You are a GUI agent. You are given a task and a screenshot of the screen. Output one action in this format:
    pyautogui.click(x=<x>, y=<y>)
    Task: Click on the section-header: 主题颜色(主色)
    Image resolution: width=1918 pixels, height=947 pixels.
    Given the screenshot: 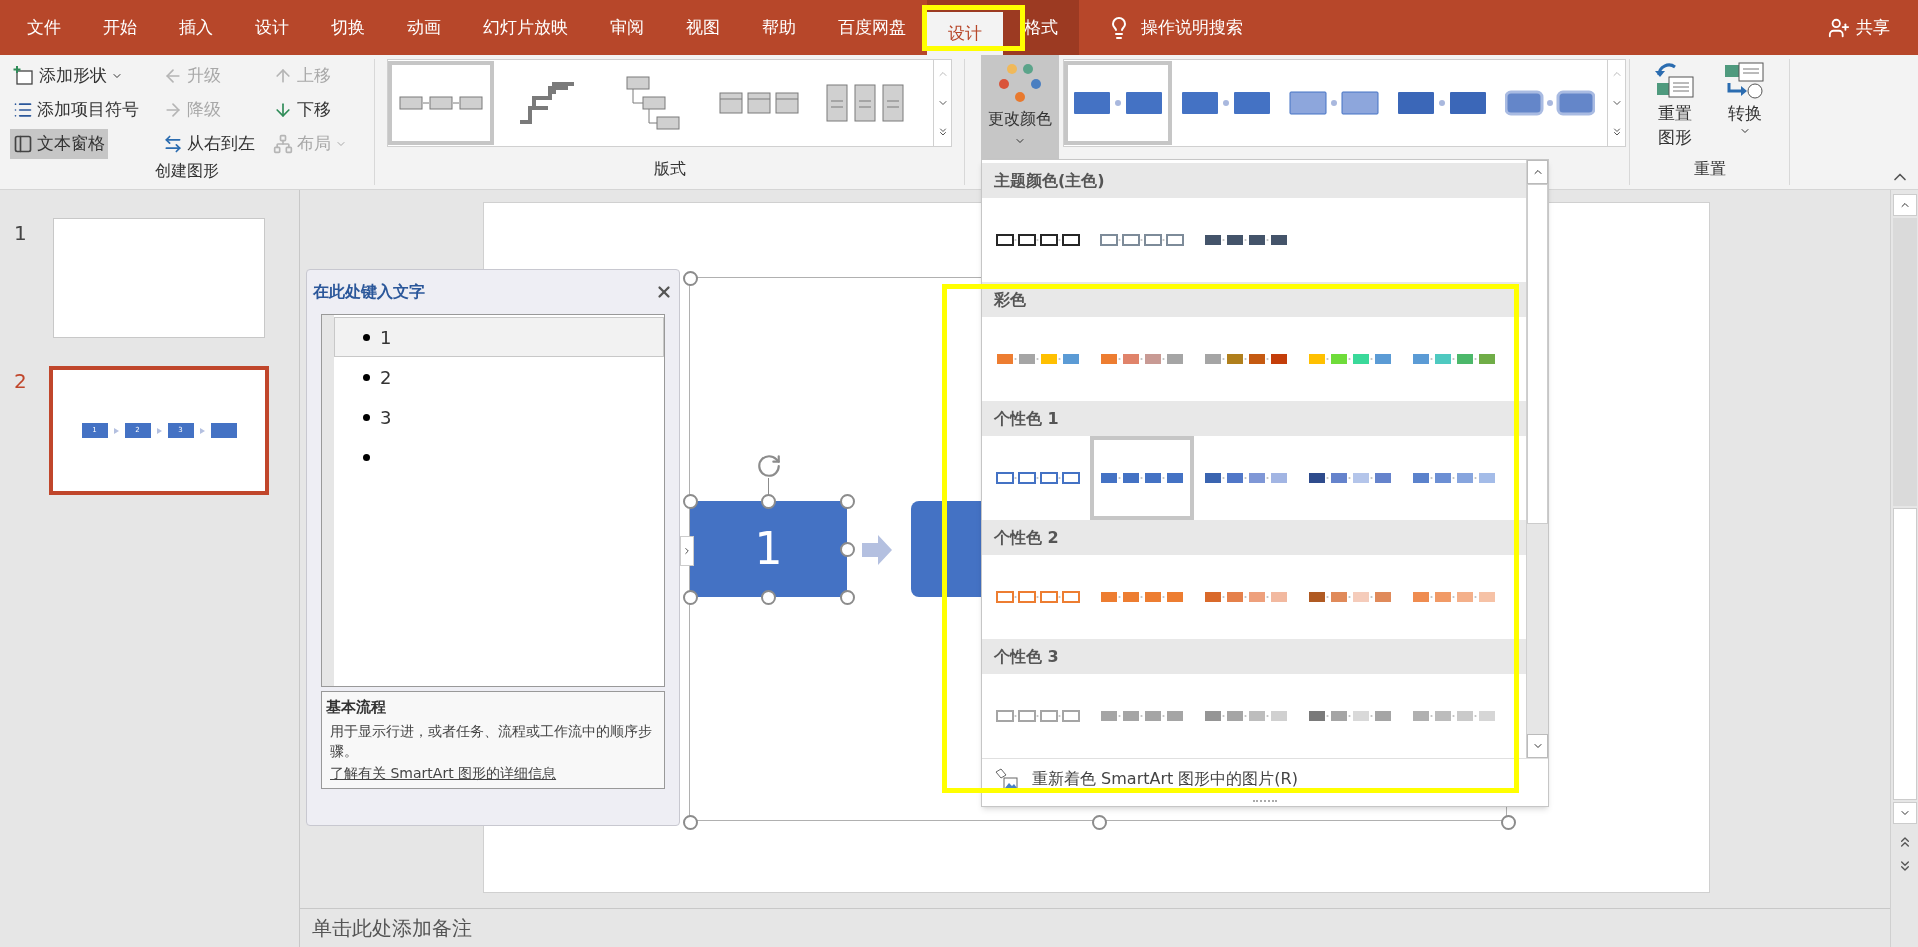 What is the action you would take?
    pyautogui.click(x=1254, y=180)
    